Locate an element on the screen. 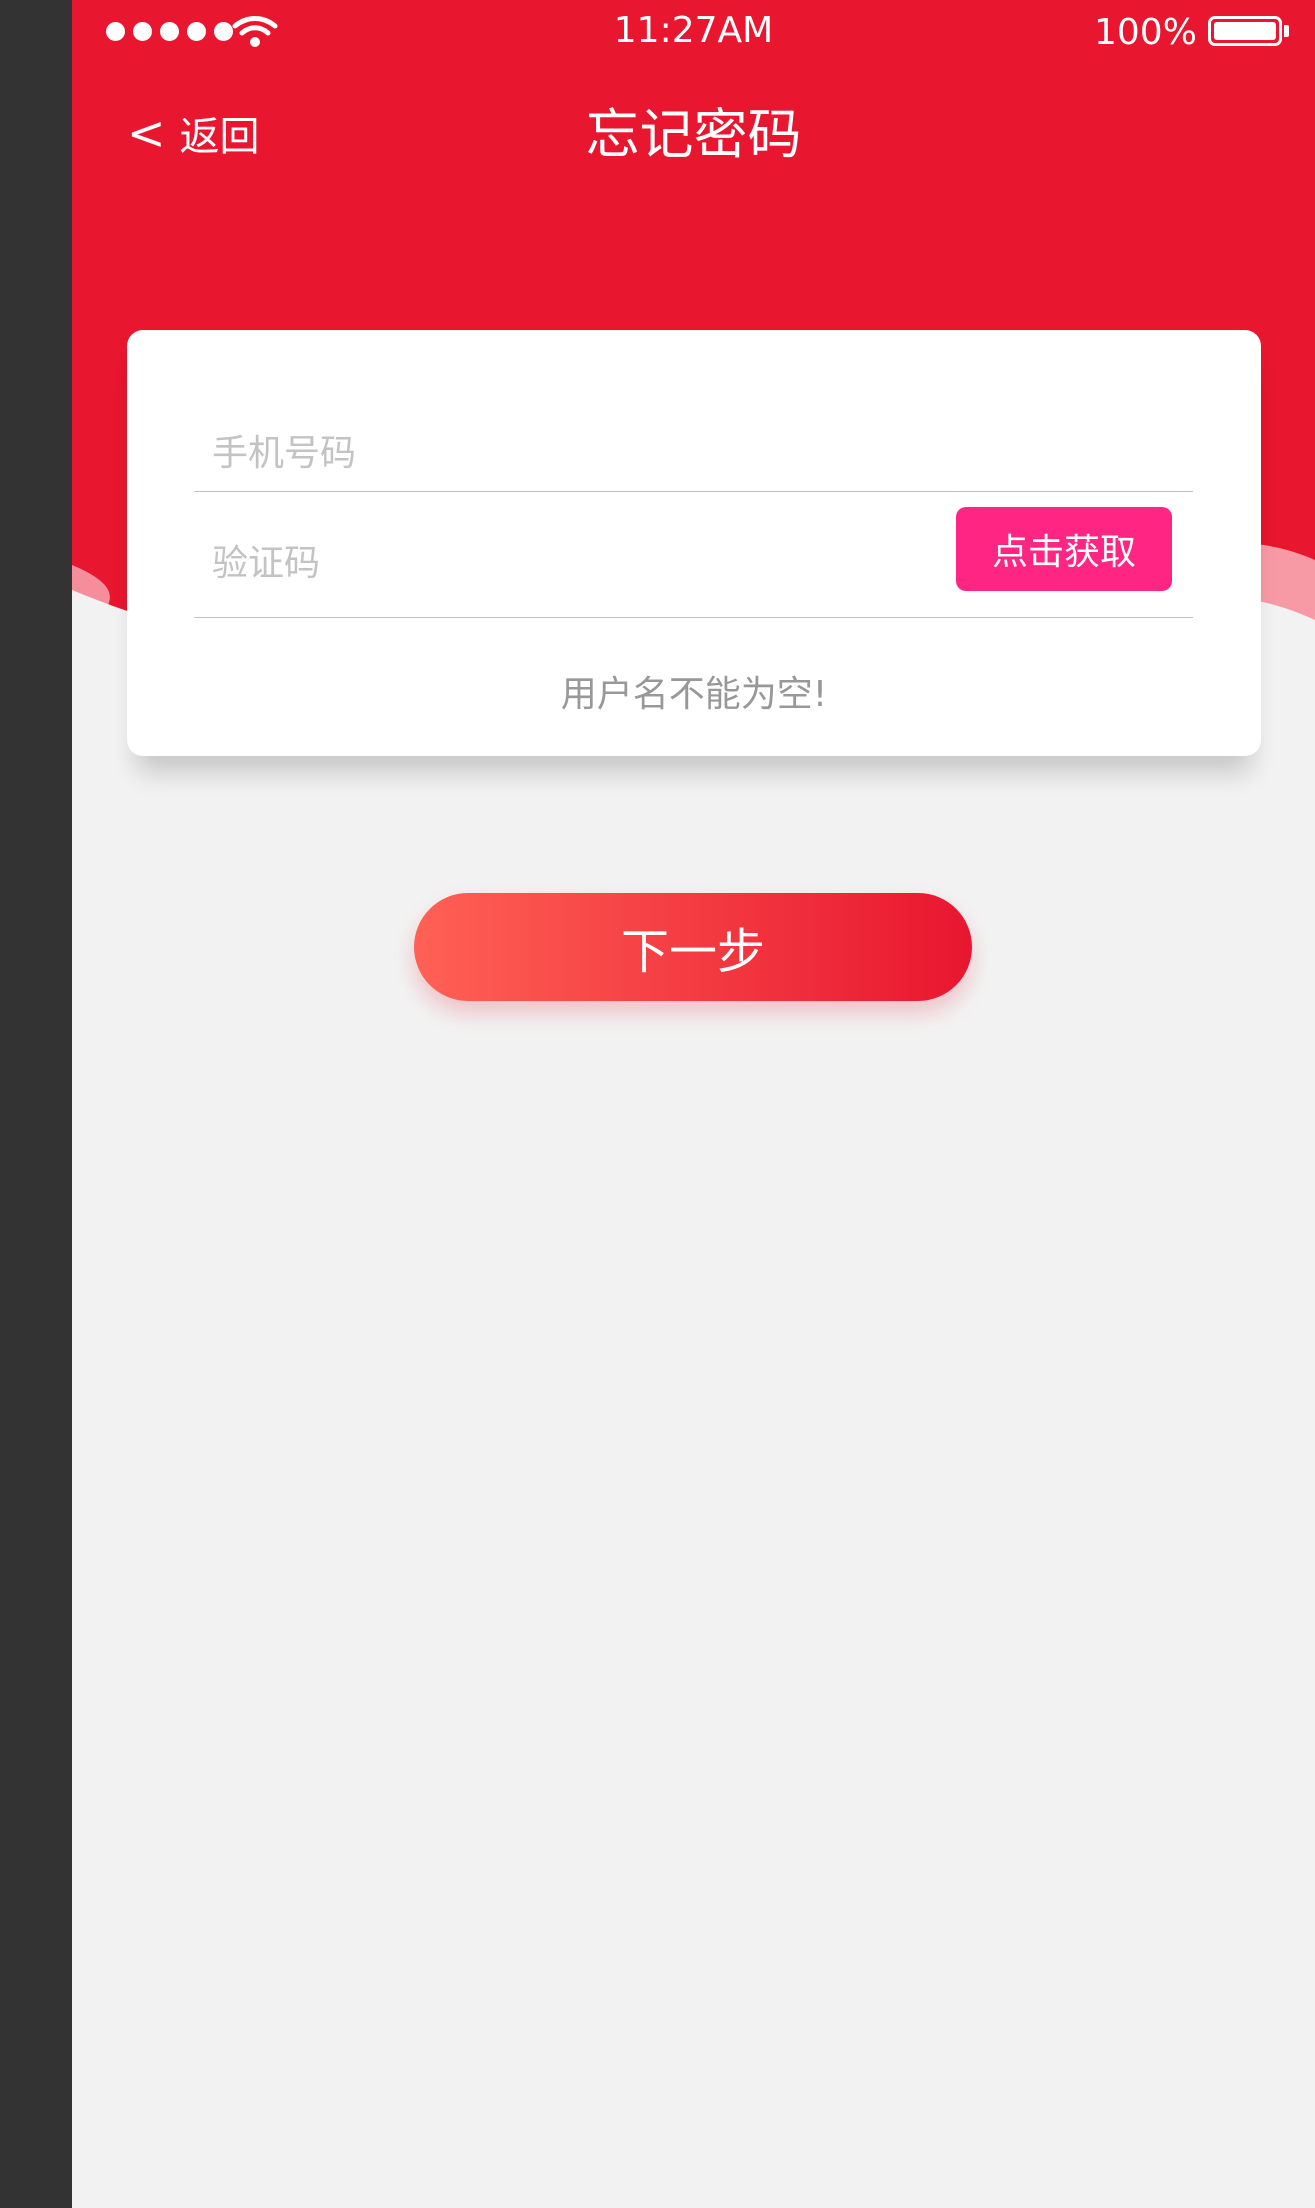  battery-icon is located at coordinates (1245, 31).